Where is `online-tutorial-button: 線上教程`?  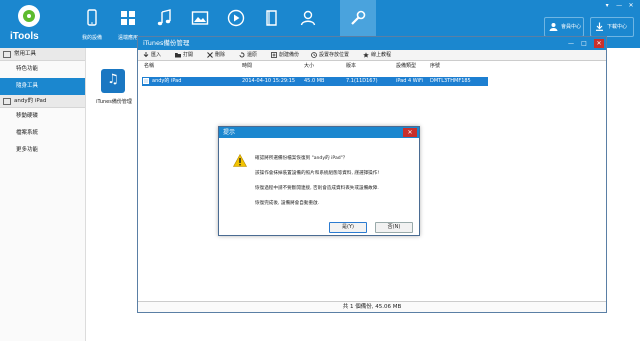 online-tutorial-button: 線上教程 is located at coordinates (376, 55).